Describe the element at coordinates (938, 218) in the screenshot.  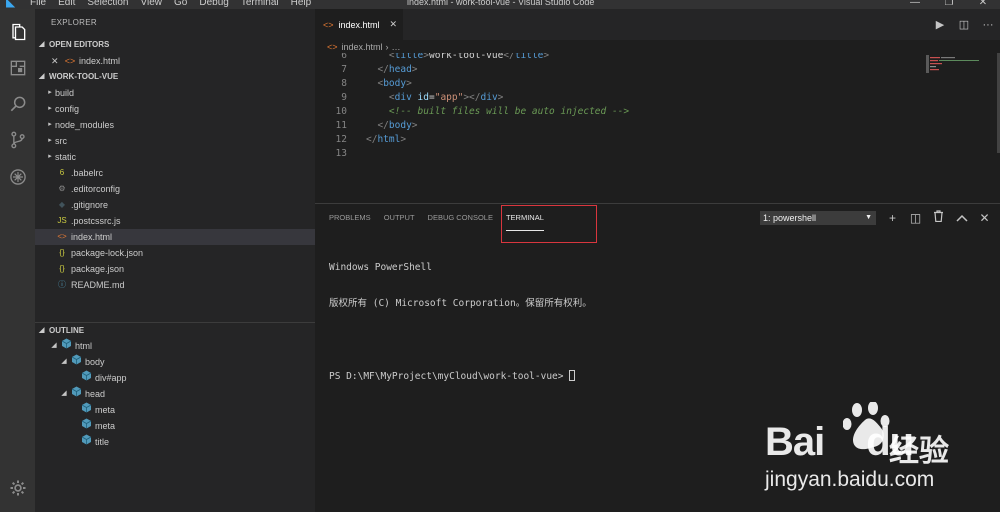
I see `trash-icon` at that location.